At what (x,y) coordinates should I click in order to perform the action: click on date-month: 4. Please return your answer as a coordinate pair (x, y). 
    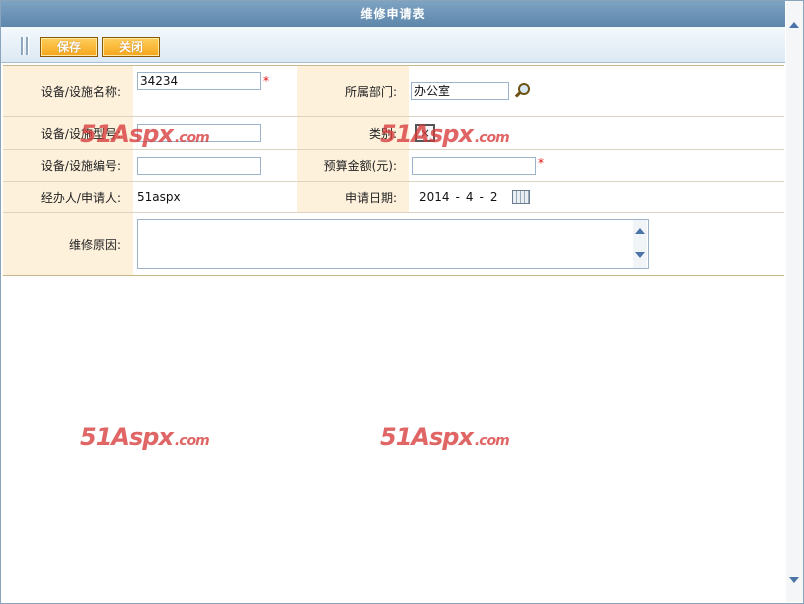
    Looking at the image, I should click on (470, 197).